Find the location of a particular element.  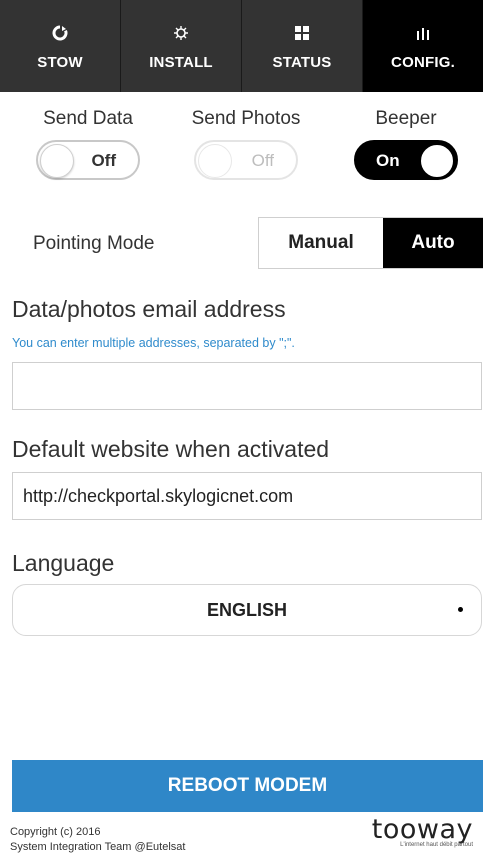

email-field is located at coordinates (247, 386).